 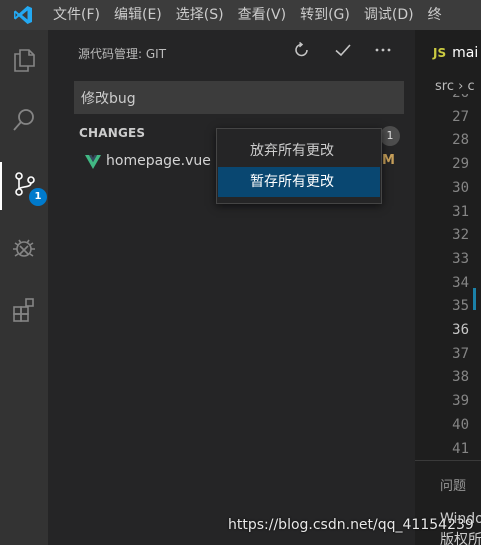 I want to click on editor-tab-bar: JS mai, so click(x=448, y=53).